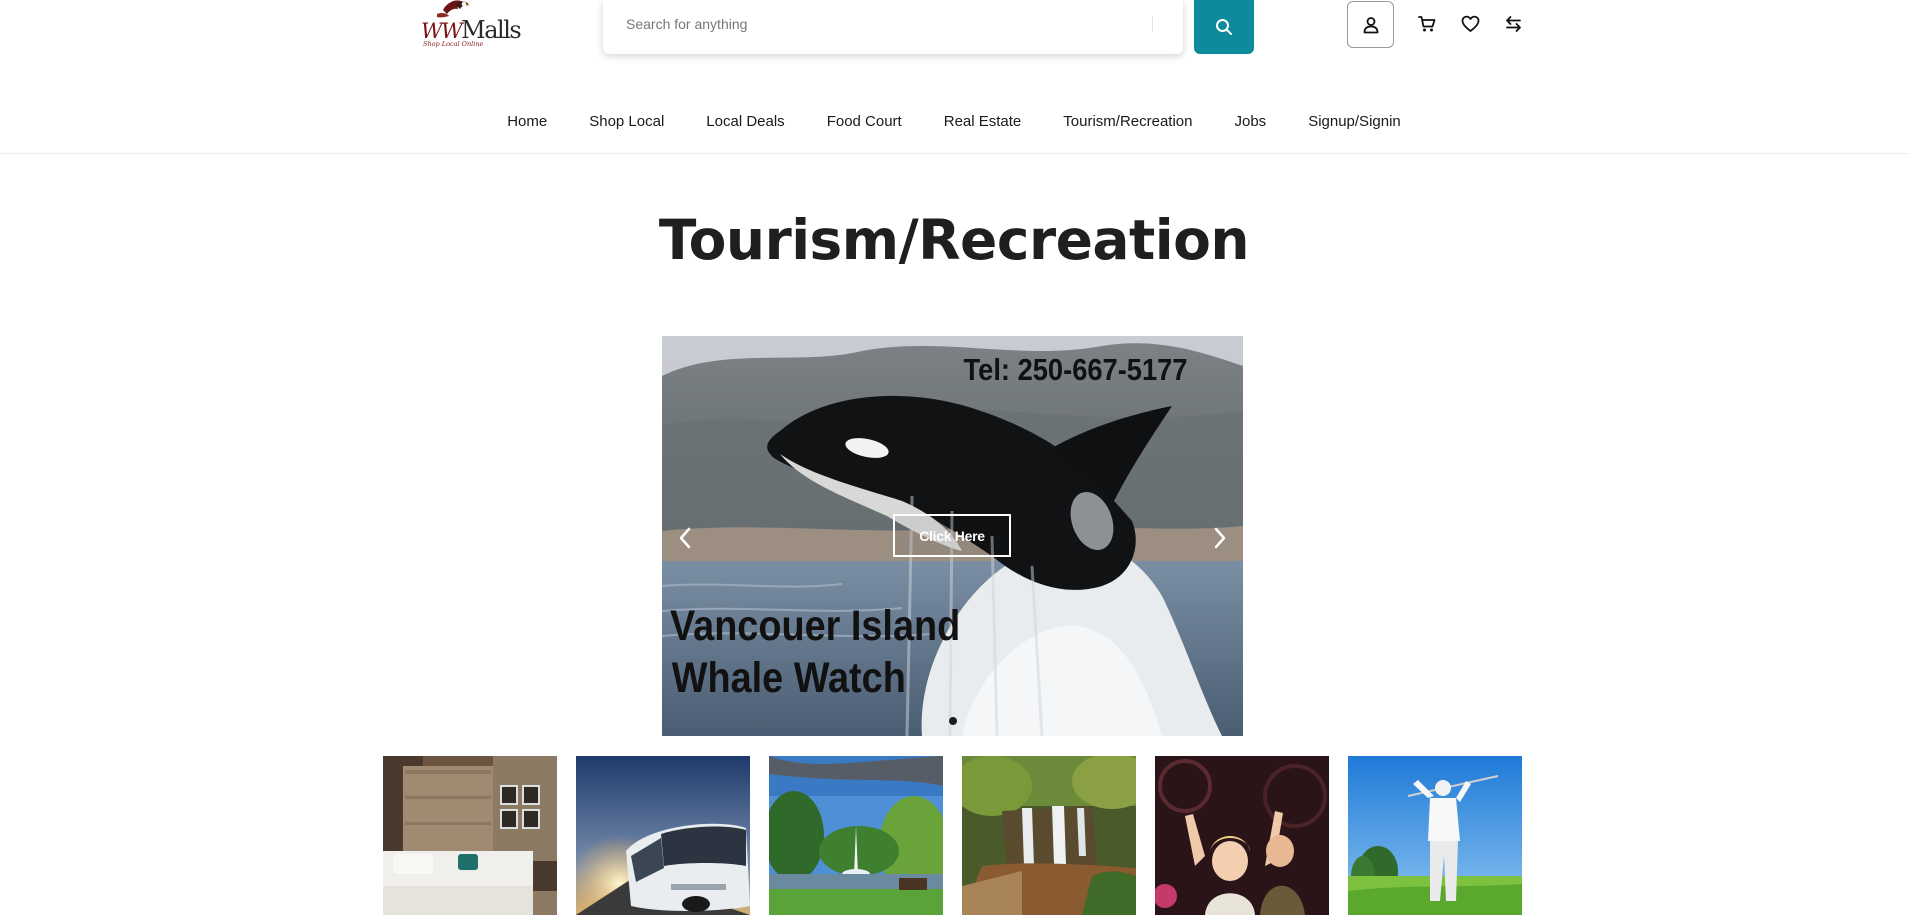  Describe the element at coordinates (864, 121) in the screenshot. I see `nav-item-food-court: Food Court` at that location.